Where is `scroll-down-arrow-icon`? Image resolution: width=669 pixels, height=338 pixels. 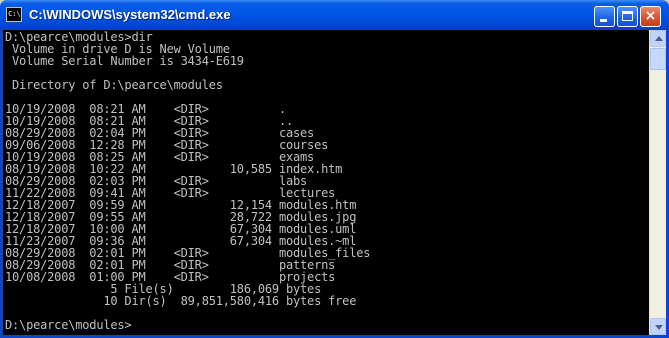
scroll-down-arrow-icon is located at coordinates (659, 327).